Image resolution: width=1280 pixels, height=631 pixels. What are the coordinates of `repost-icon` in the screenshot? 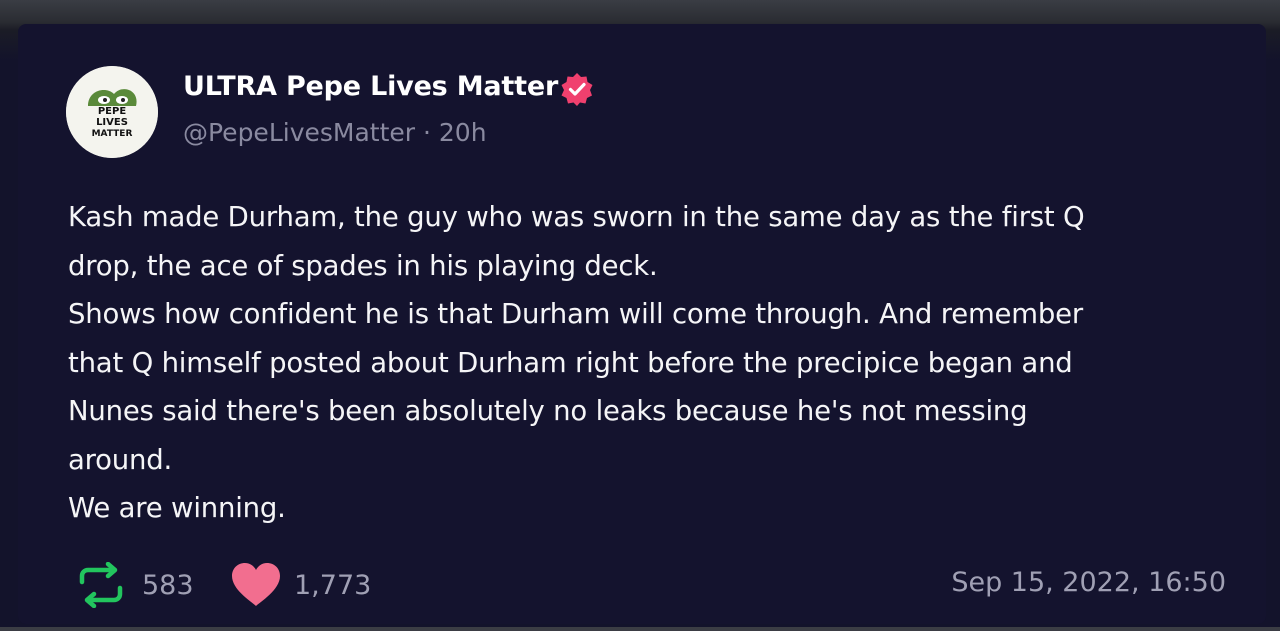 It's located at (101, 585).